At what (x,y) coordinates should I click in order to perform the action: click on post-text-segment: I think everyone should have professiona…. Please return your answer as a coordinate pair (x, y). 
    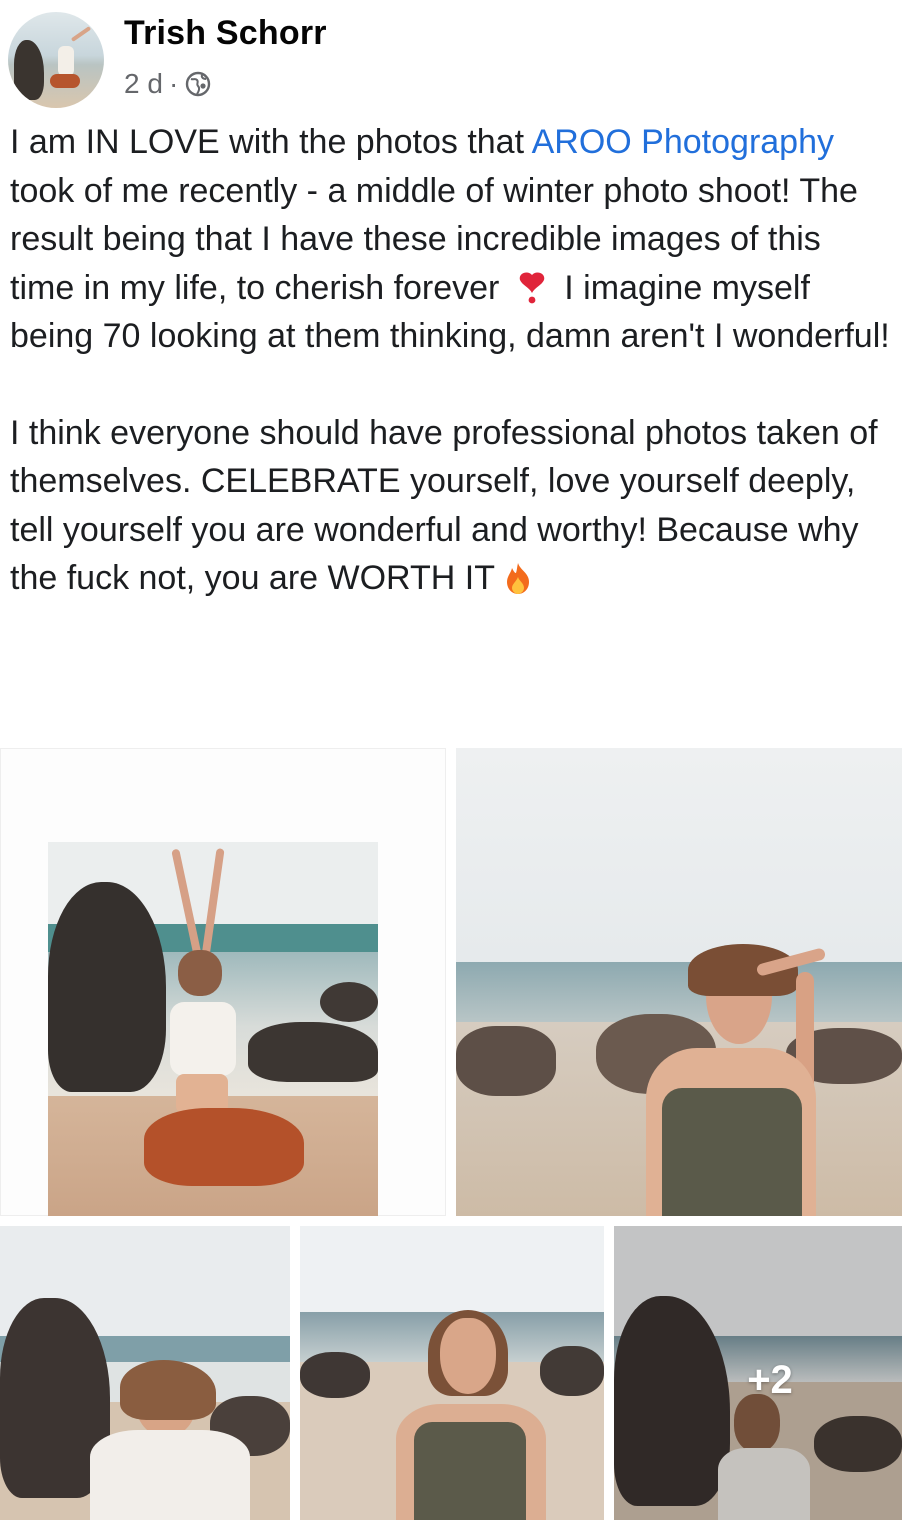
    Looking at the image, I should click on (444, 505).